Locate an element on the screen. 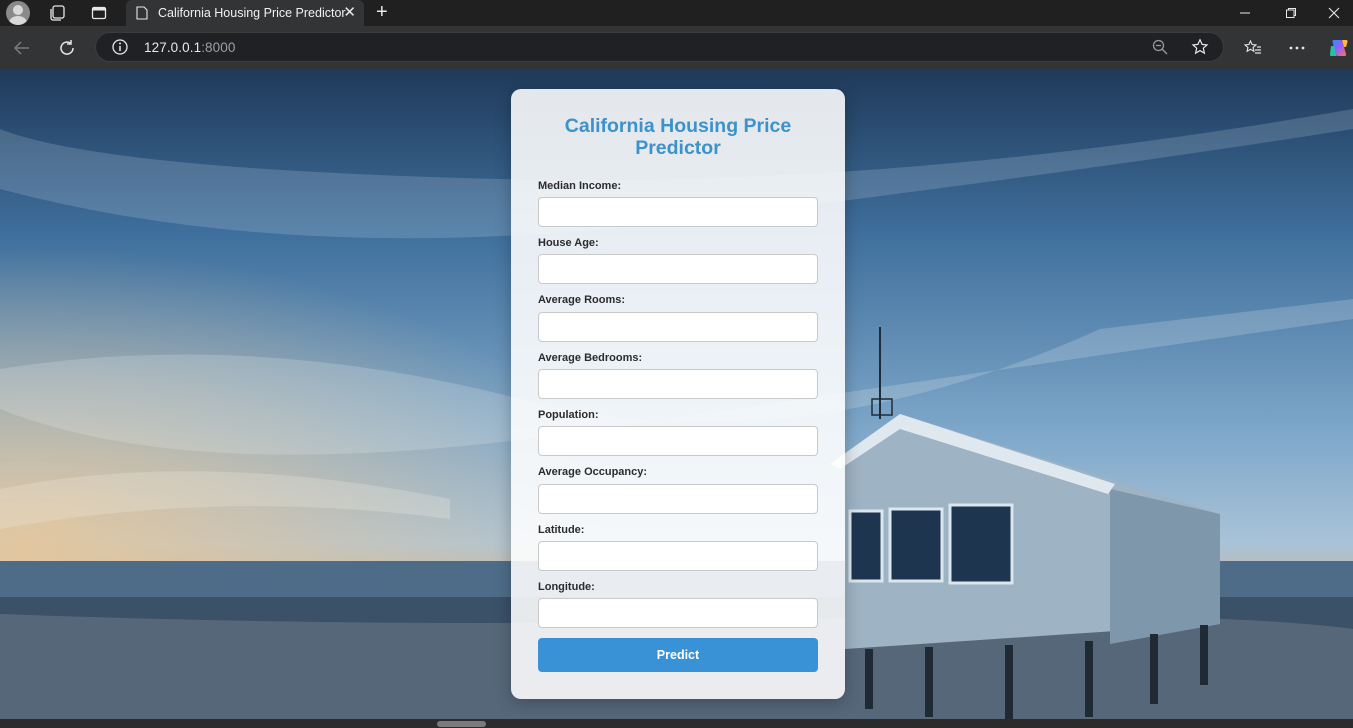  population-label: Population: is located at coordinates (568, 415).